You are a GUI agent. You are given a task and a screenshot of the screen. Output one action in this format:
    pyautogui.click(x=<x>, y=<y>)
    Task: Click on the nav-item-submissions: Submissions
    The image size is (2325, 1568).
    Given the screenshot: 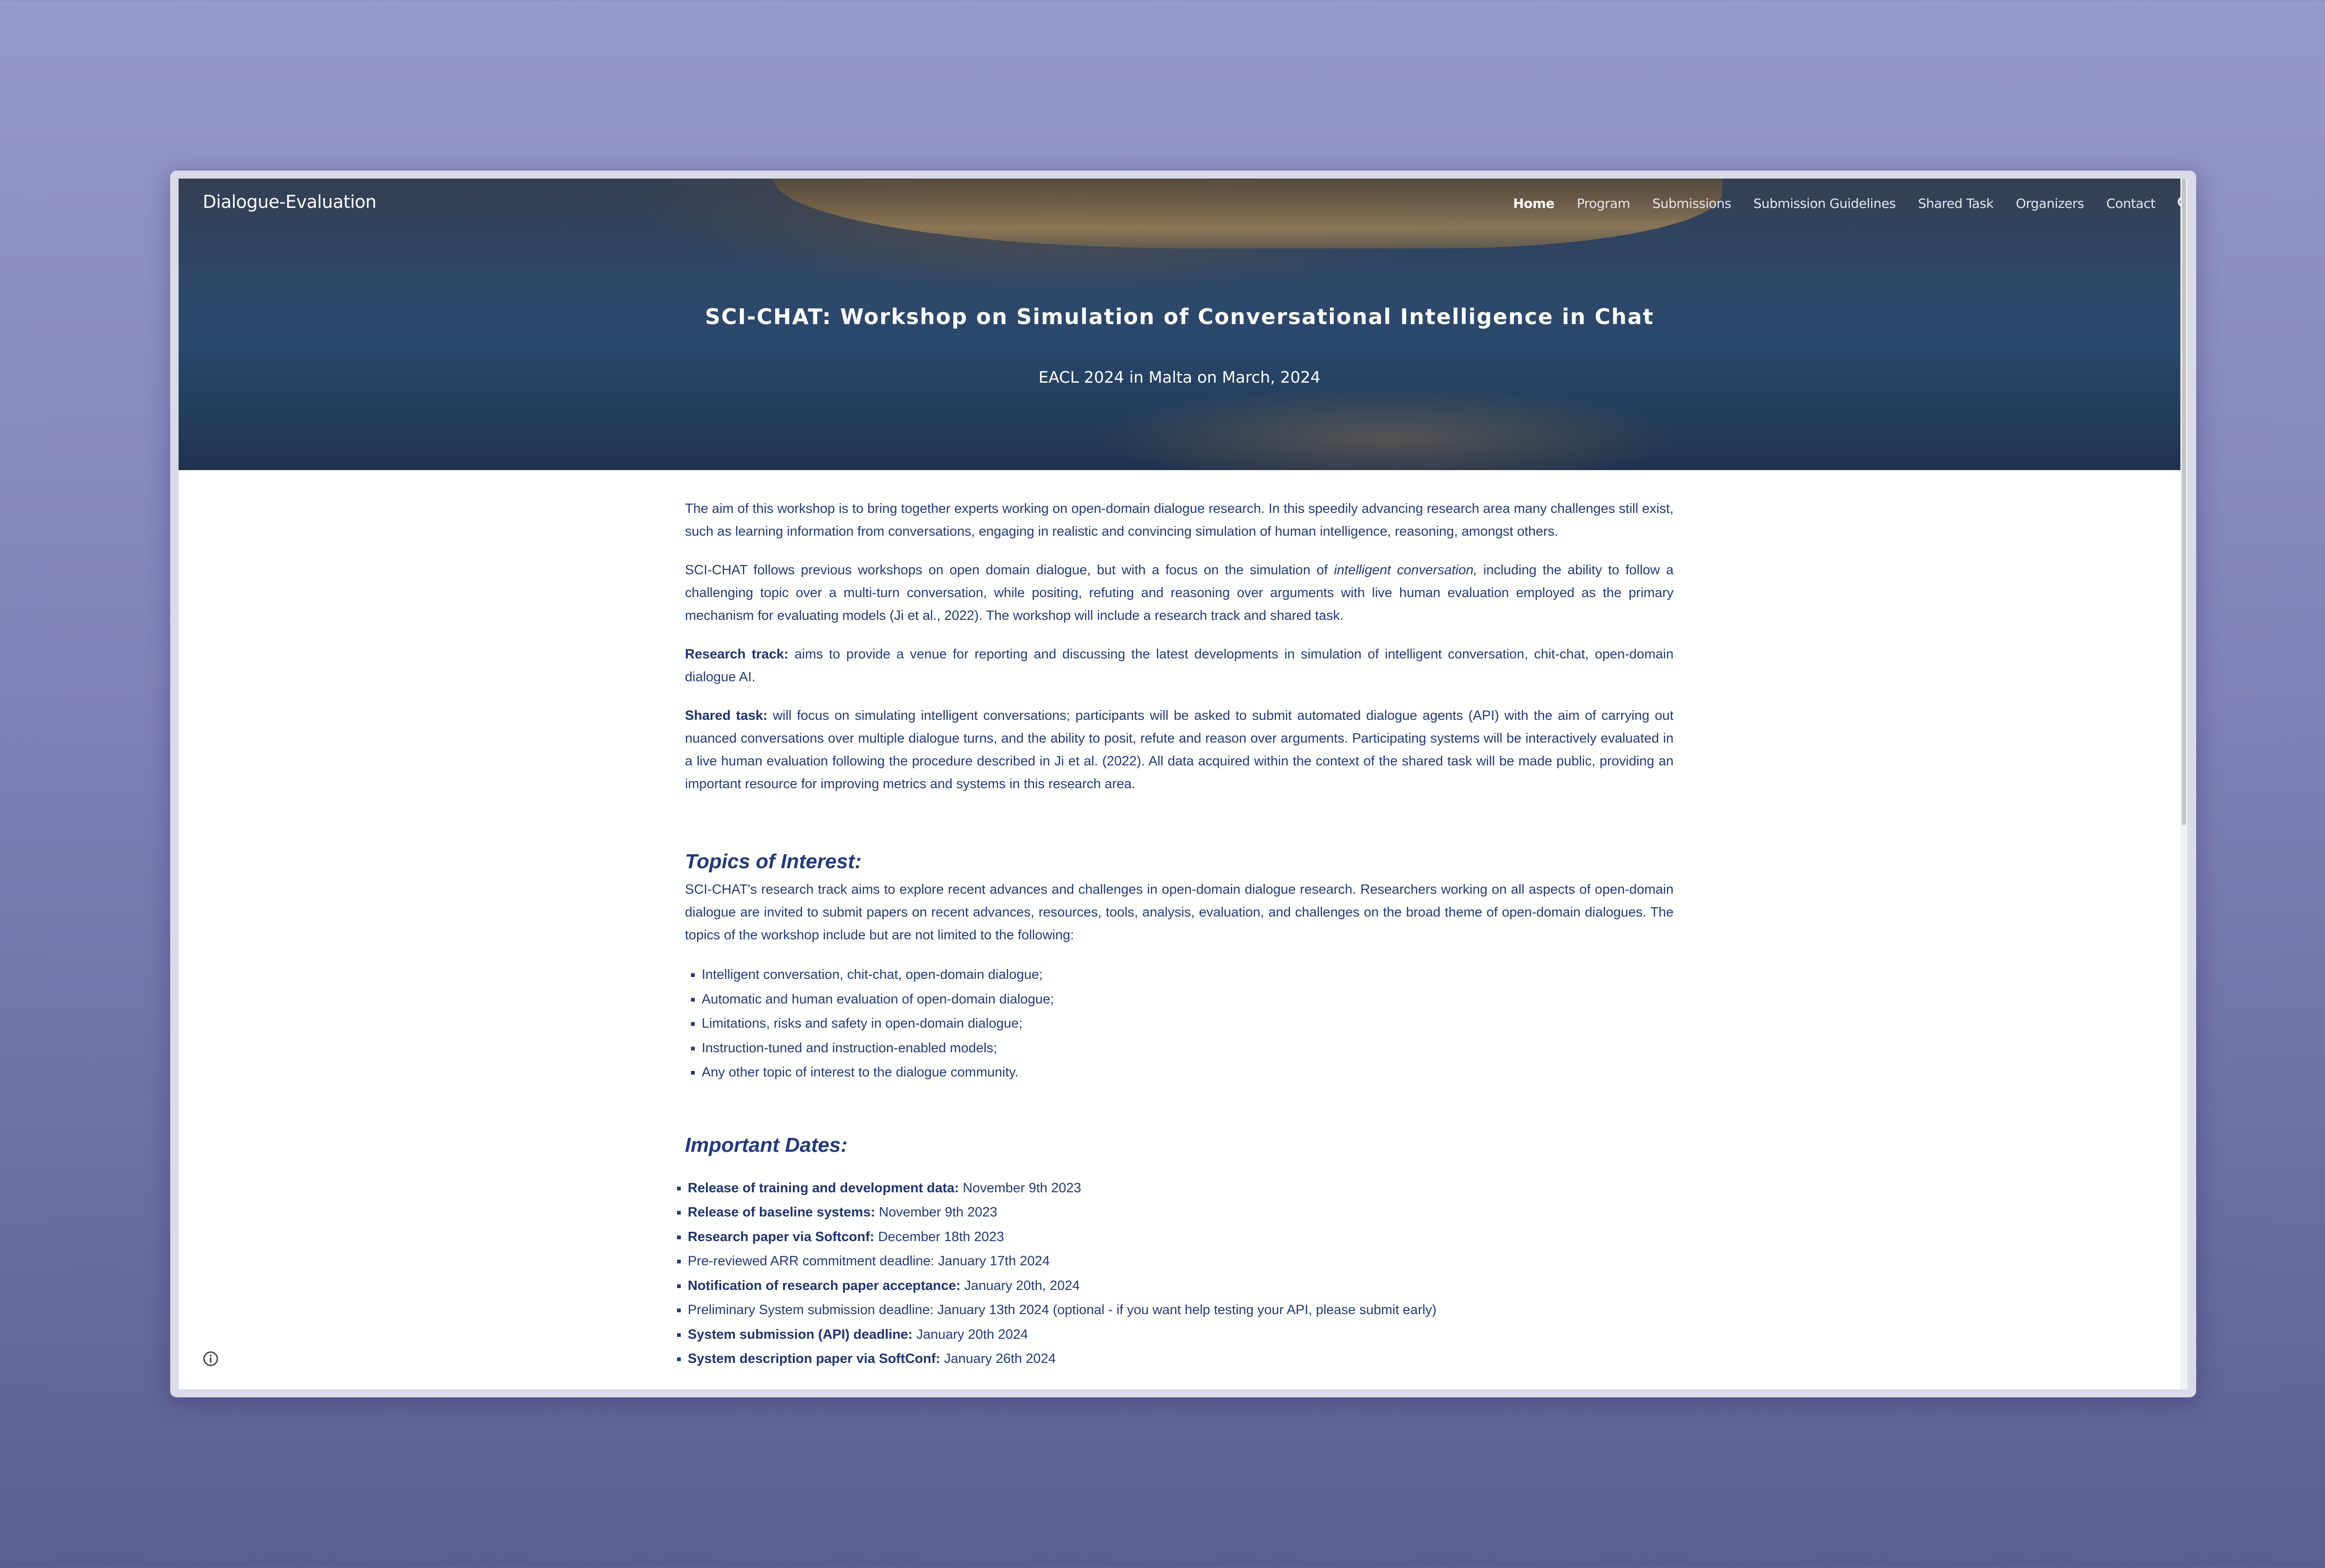 What is the action you would take?
    pyautogui.click(x=1691, y=203)
    